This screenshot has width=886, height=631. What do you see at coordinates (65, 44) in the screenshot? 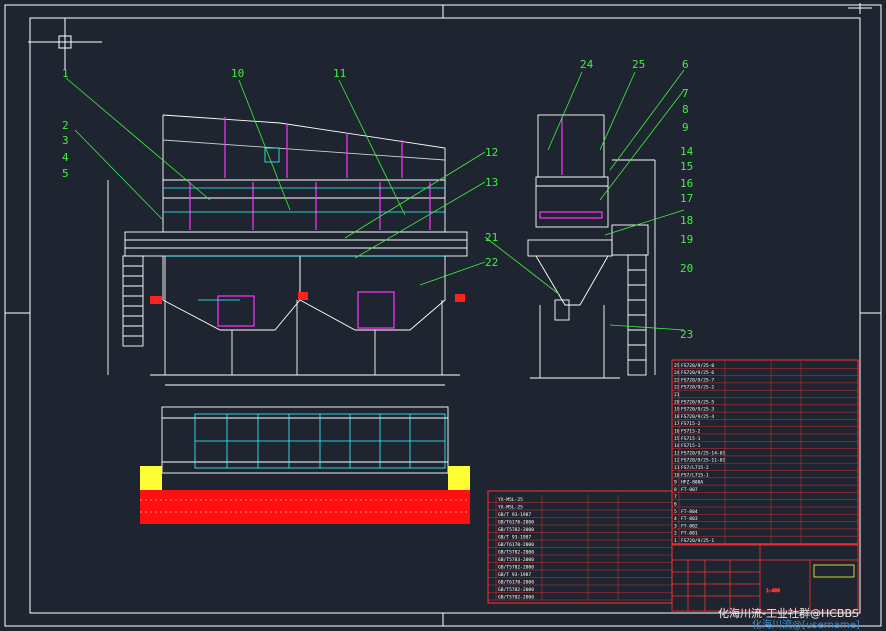
I see `cad-crosshair-icon` at bounding box center [65, 44].